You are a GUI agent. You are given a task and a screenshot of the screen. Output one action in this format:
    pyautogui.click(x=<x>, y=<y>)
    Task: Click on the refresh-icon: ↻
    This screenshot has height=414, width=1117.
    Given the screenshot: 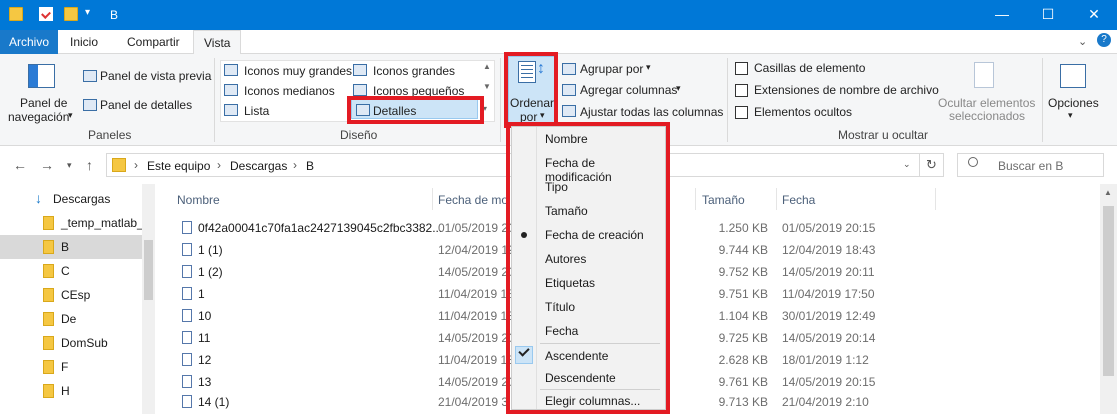 What is the action you would take?
    pyautogui.click(x=931, y=165)
    